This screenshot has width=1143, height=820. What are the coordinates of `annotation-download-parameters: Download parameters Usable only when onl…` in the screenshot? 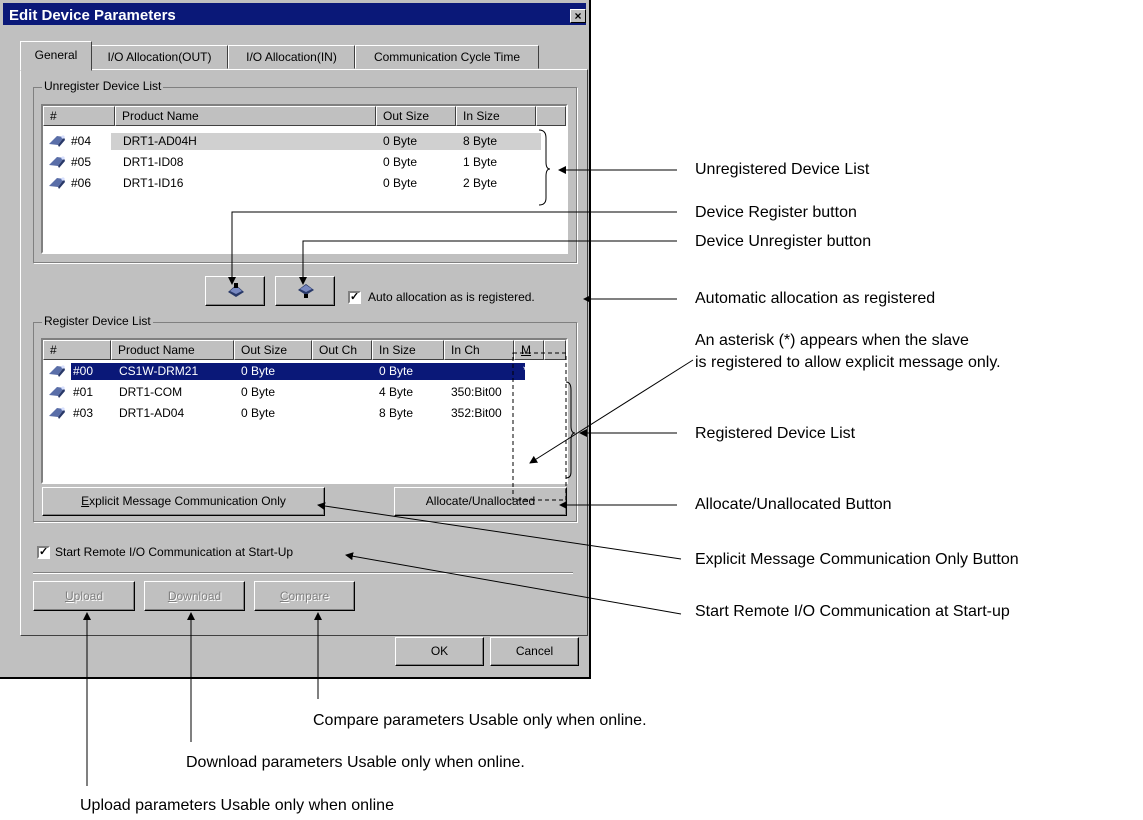 It's located at (355, 762).